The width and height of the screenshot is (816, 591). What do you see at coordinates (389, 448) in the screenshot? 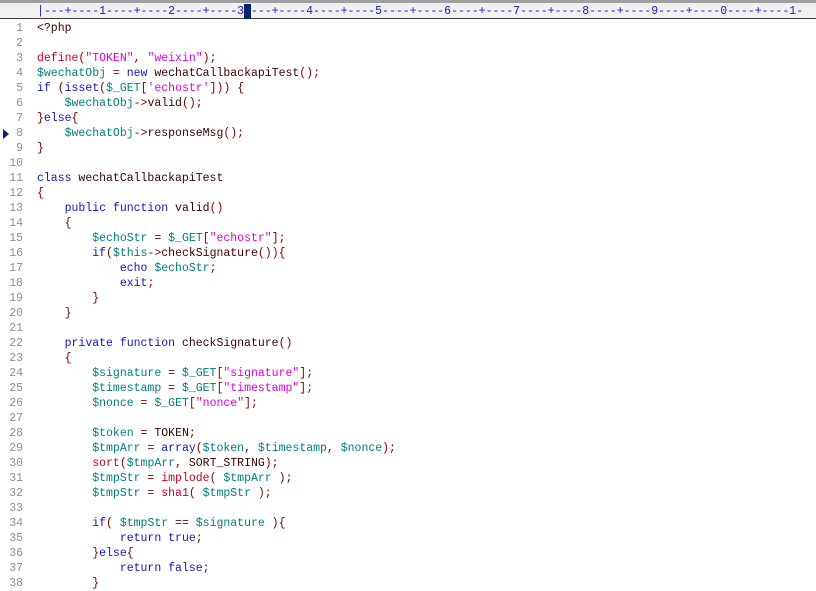
I see `token-op: );` at bounding box center [389, 448].